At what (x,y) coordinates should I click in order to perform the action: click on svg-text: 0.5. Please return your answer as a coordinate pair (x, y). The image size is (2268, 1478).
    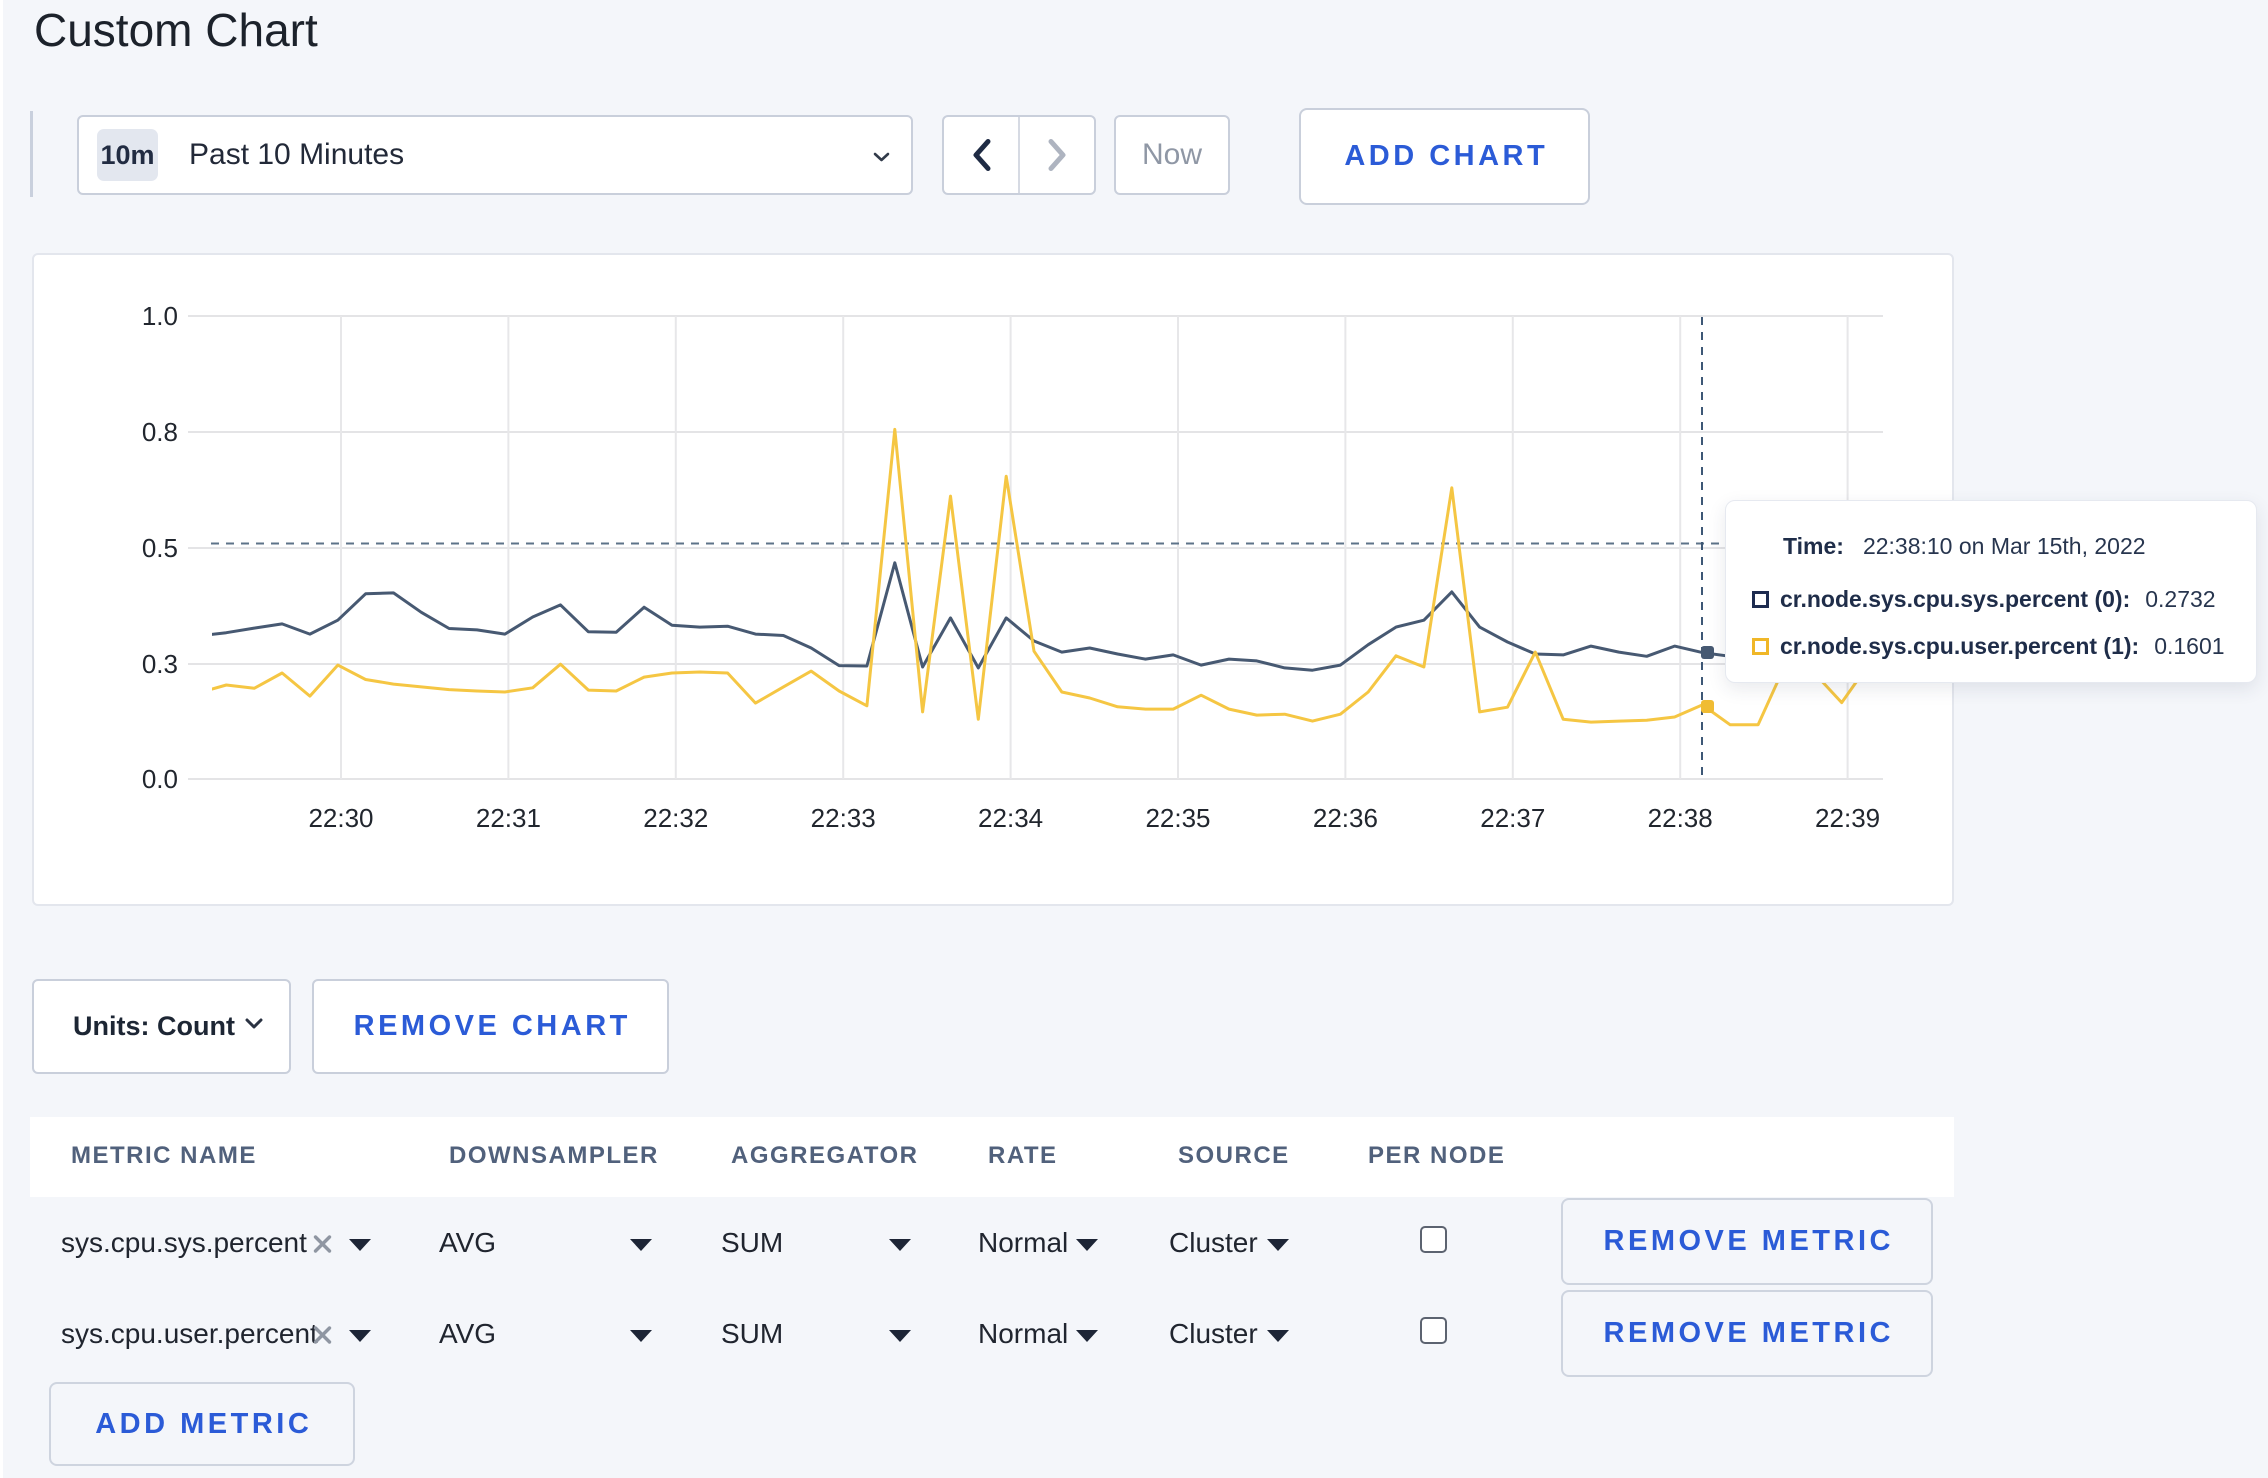
    Looking at the image, I should click on (160, 548).